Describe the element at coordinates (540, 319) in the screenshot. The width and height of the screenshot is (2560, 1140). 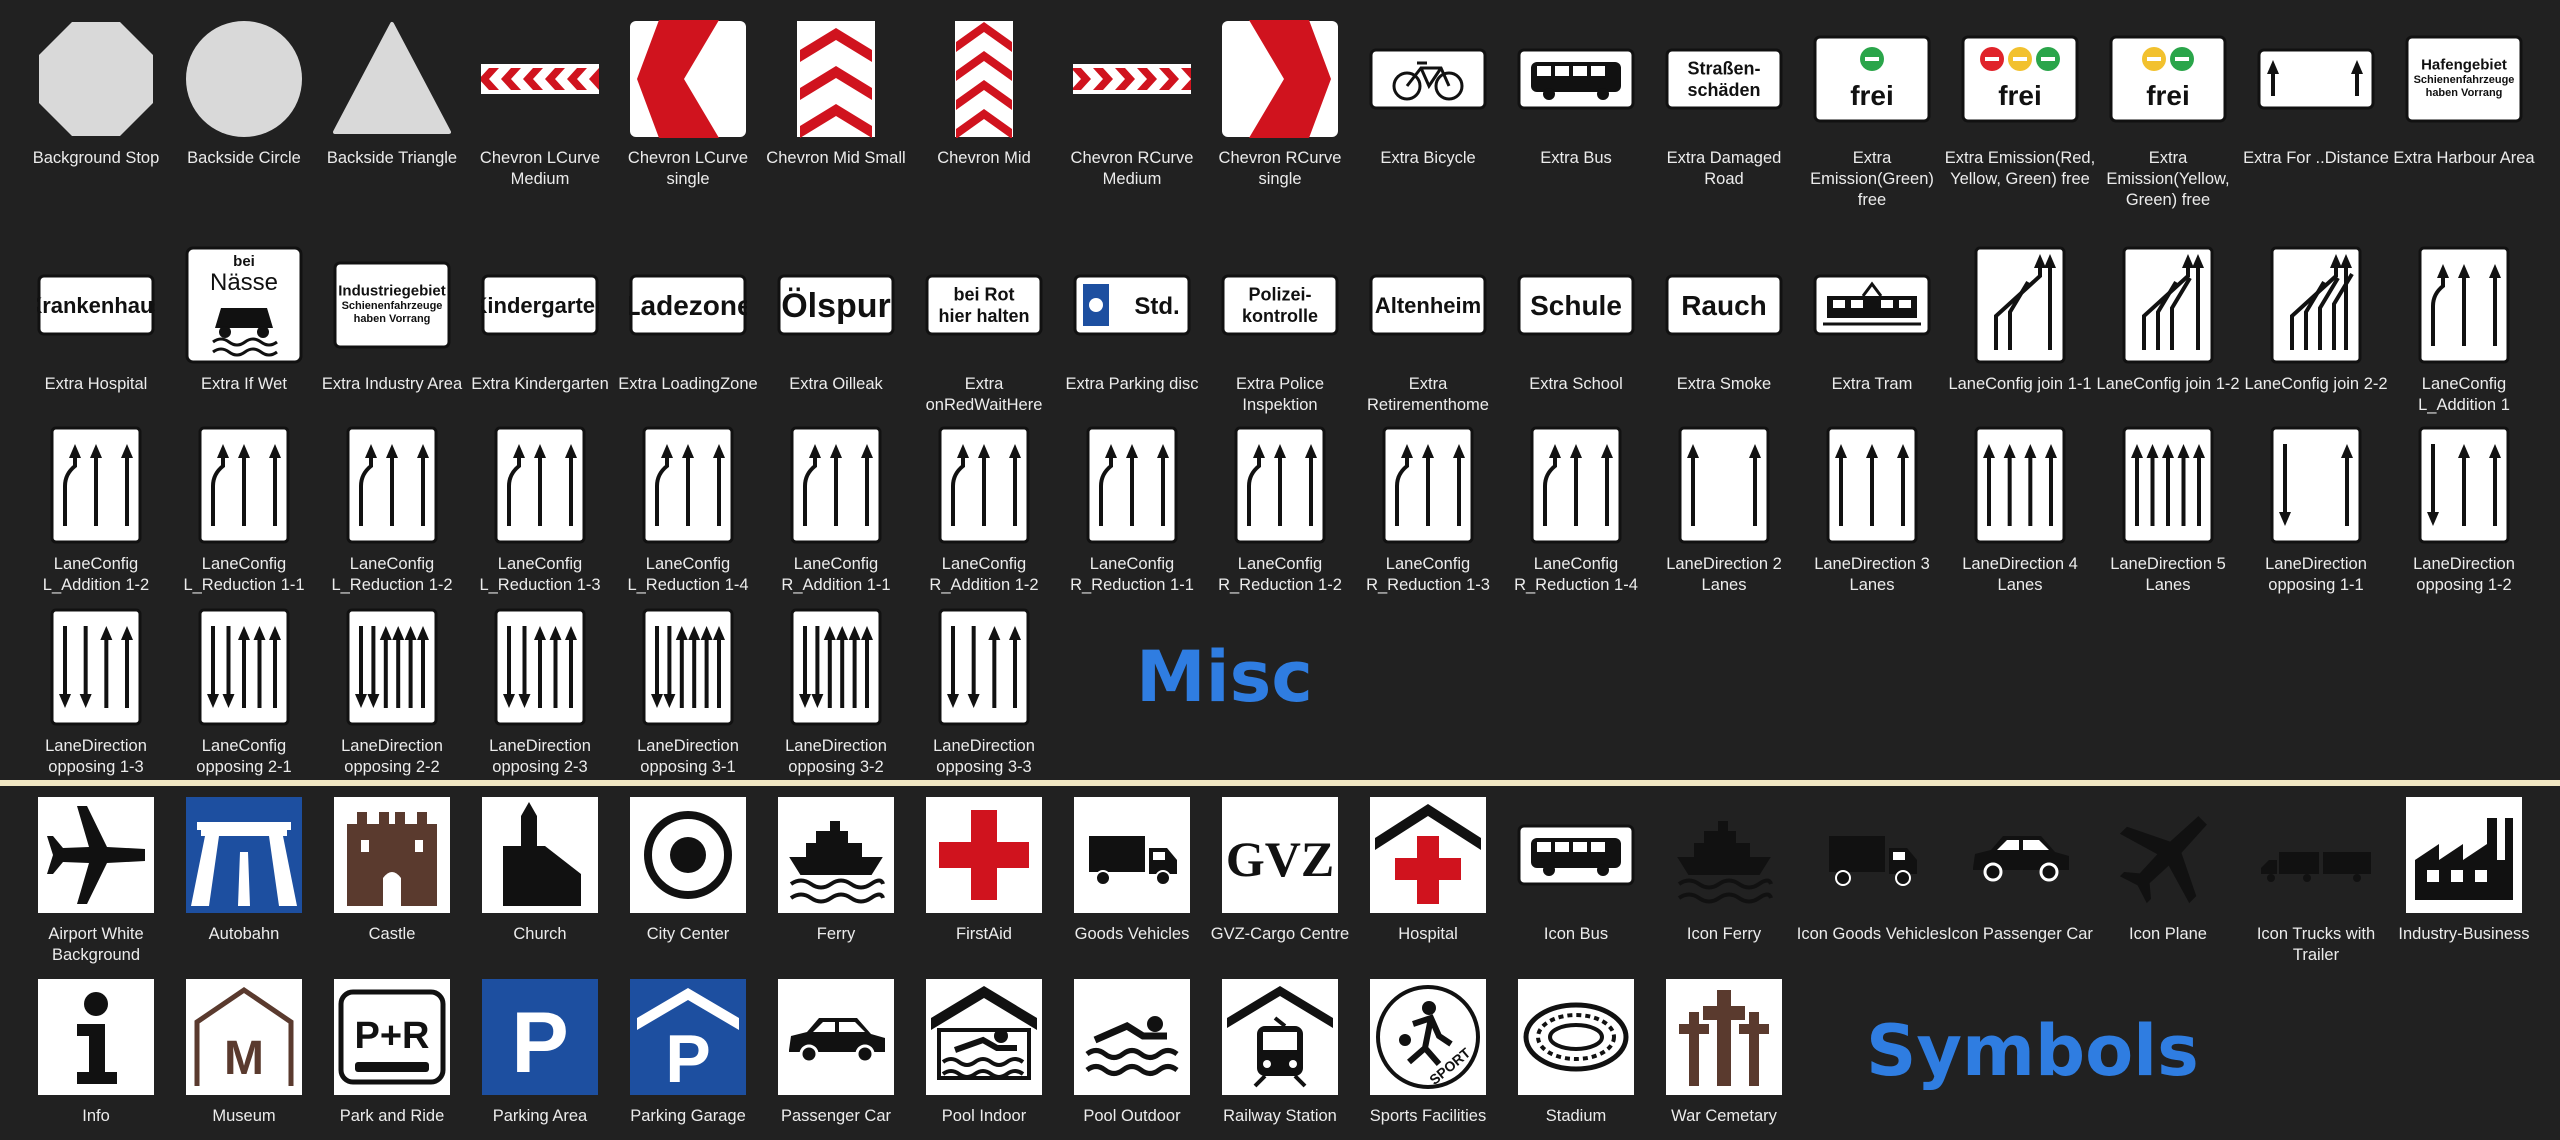
I see `sign-tile: Kindergarten Extra Kindergarten` at that location.